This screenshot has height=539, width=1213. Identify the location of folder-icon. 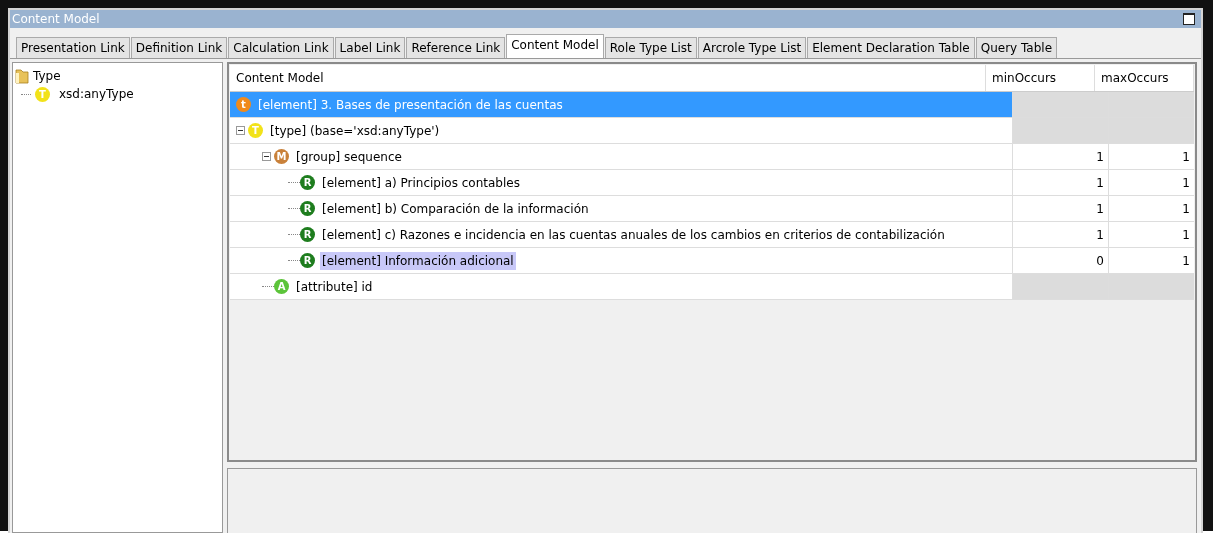
(22, 76).